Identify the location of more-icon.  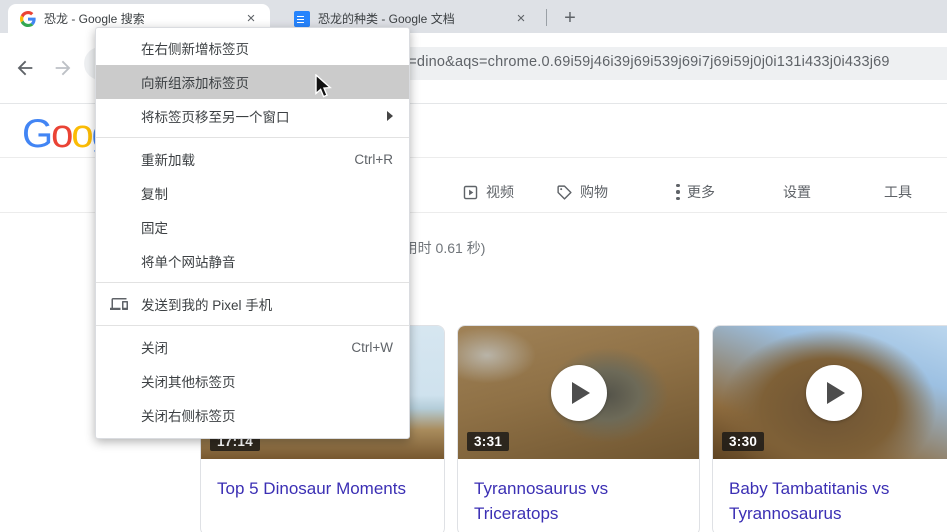
(678, 192).